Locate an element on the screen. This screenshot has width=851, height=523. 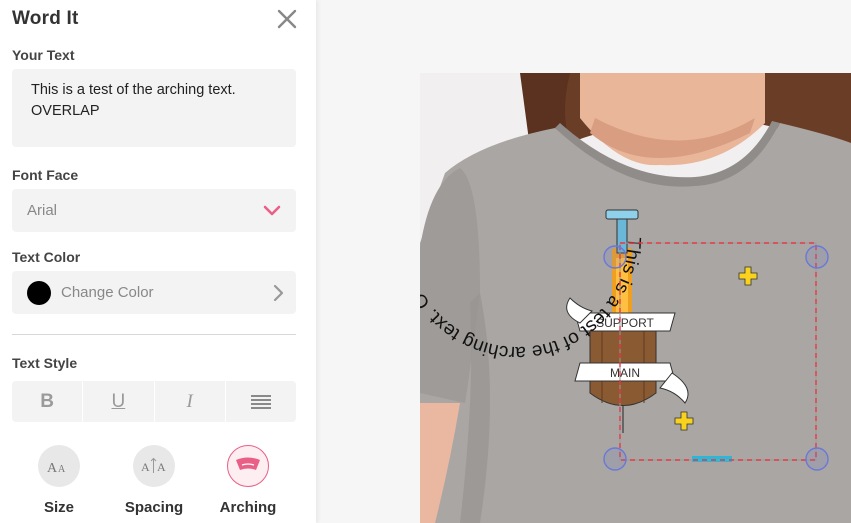
size-tool: A A Size is located at coordinates (59, 479).